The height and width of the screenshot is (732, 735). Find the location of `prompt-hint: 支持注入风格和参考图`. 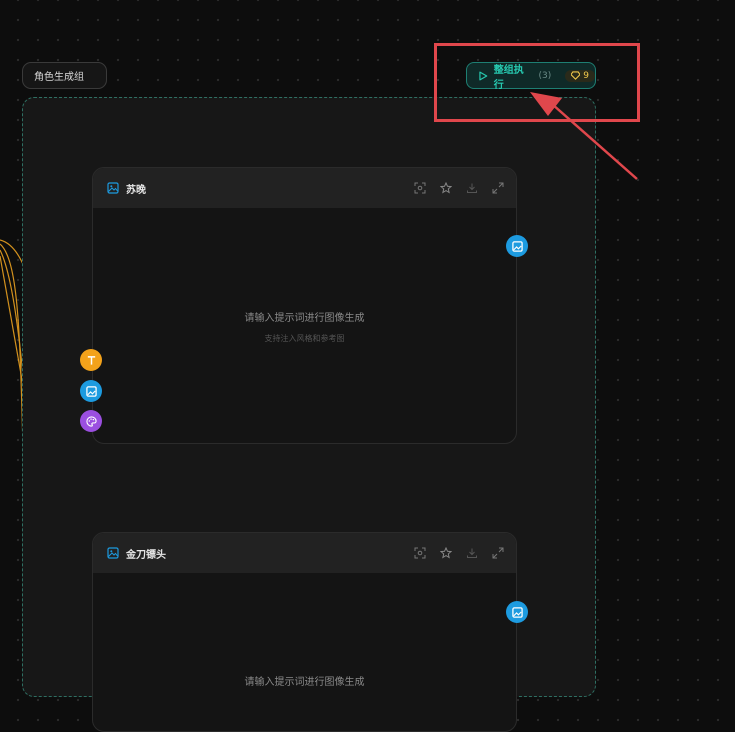

prompt-hint: 支持注入风格和参考图 is located at coordinates (304, 338).